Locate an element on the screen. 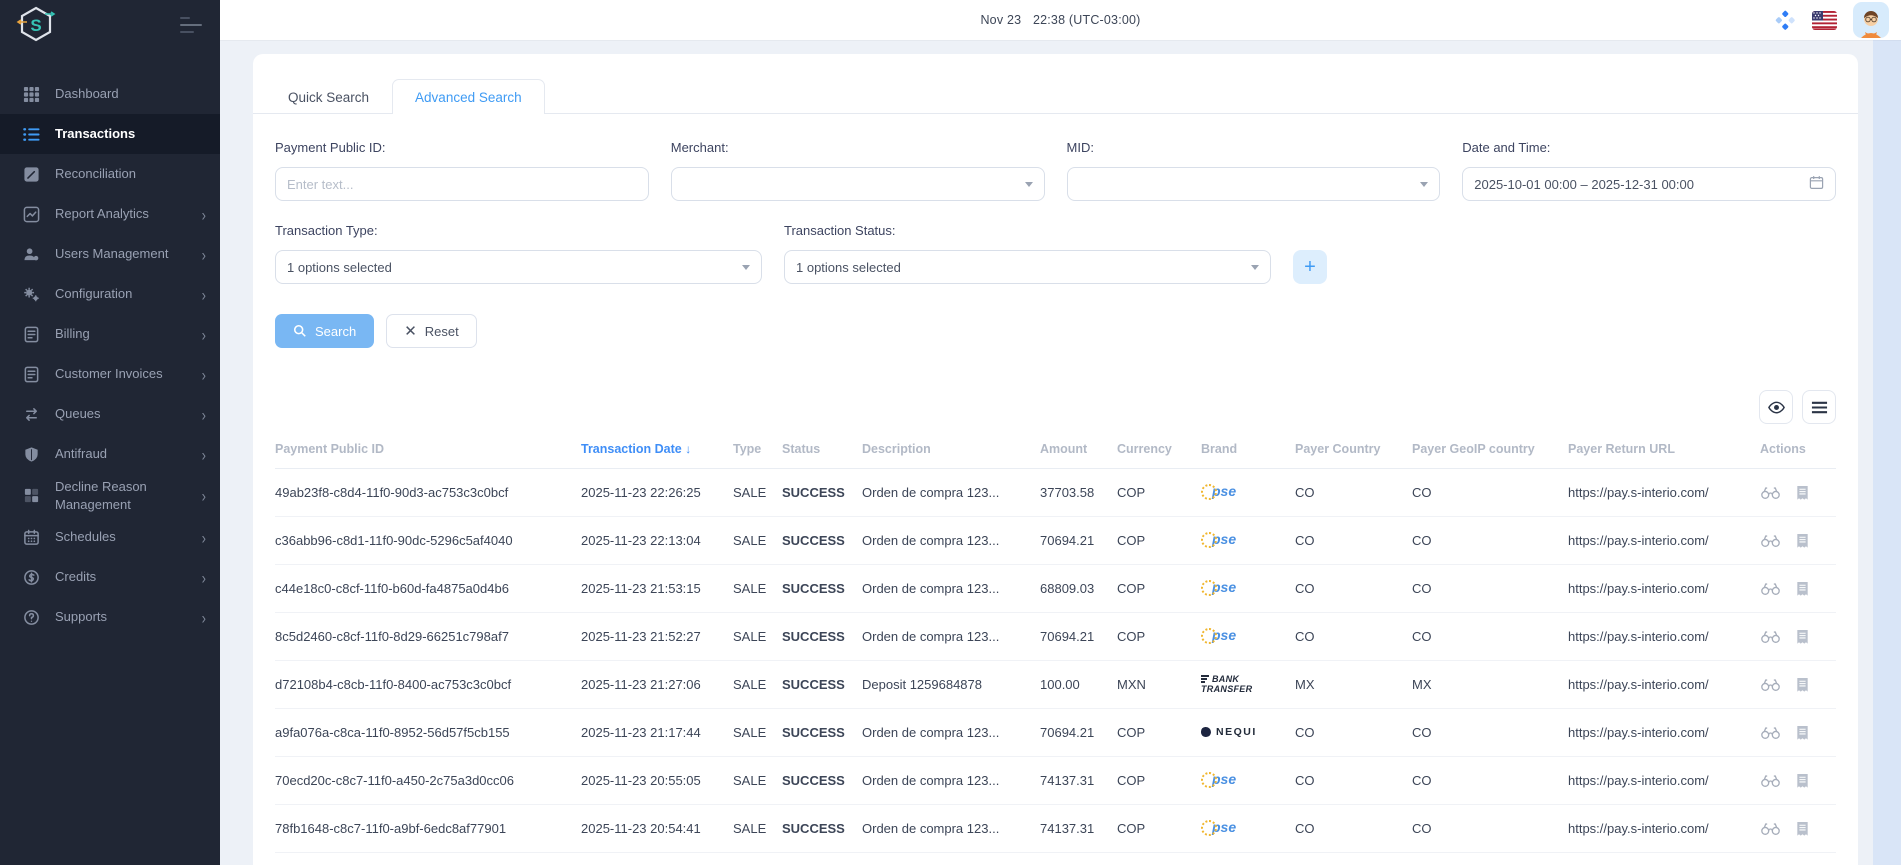 Image resolution: width=1901 pixels, height=865 pixels. chevron-down-icon is located at coordinates (1255, 267).